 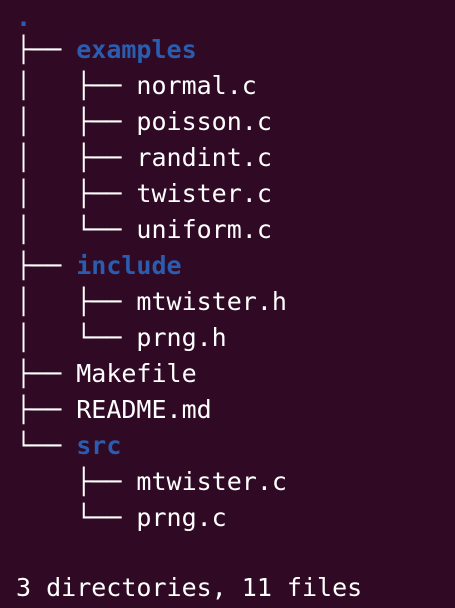 What do you see at coordinates (196, 85) in the screenshot?
I see `file-name: normal.c` at bounding box center [196, 85].